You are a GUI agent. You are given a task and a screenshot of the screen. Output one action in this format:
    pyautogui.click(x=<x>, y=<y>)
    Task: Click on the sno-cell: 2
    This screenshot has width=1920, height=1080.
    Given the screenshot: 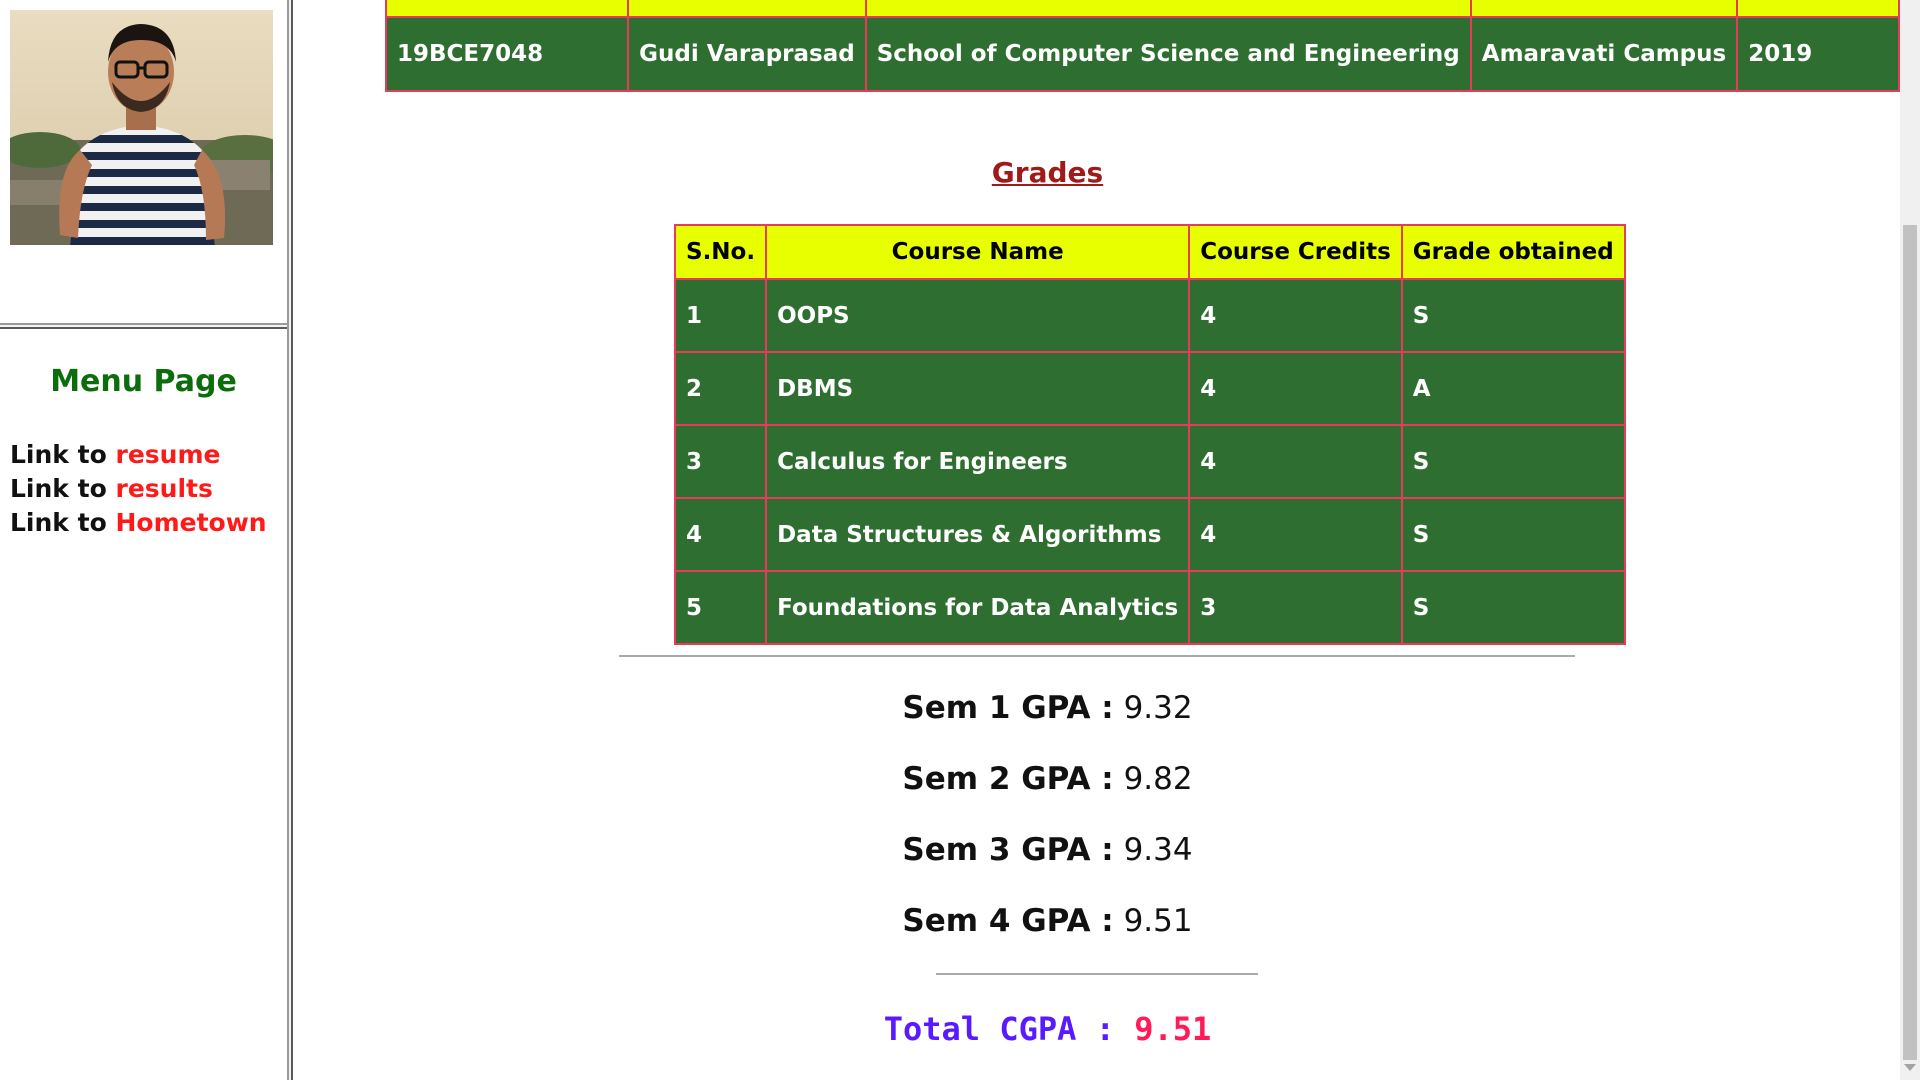 What is the action you would take?
    pyautogui.click(x=720, y=388)
    